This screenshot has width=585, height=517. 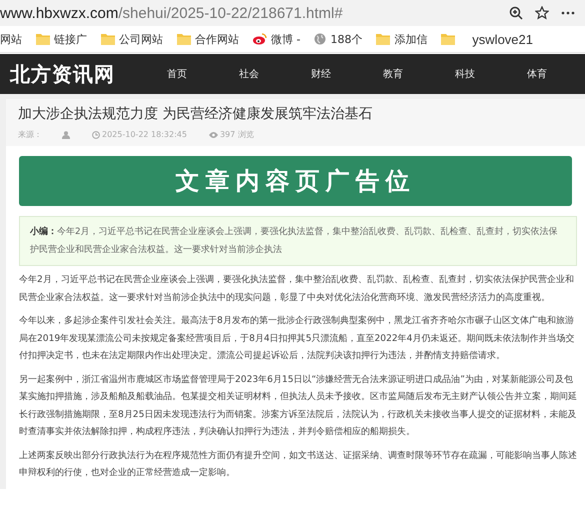 I want to click on summary-text: 小编：今年2月，习近平总书记在民营企业座谈会上强调，要强化执法监督，集中整治乱收费、乱罚款、乱检查、乱查封，切实依法保护民营企业和民营企业家合法权益。这一要求针对当前涉企执法, so click(x=298, y=241).